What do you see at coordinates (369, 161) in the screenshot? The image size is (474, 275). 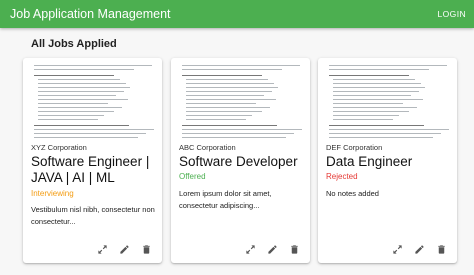 I see `job-role: Data Engineer` at bounding box center [369, 161].